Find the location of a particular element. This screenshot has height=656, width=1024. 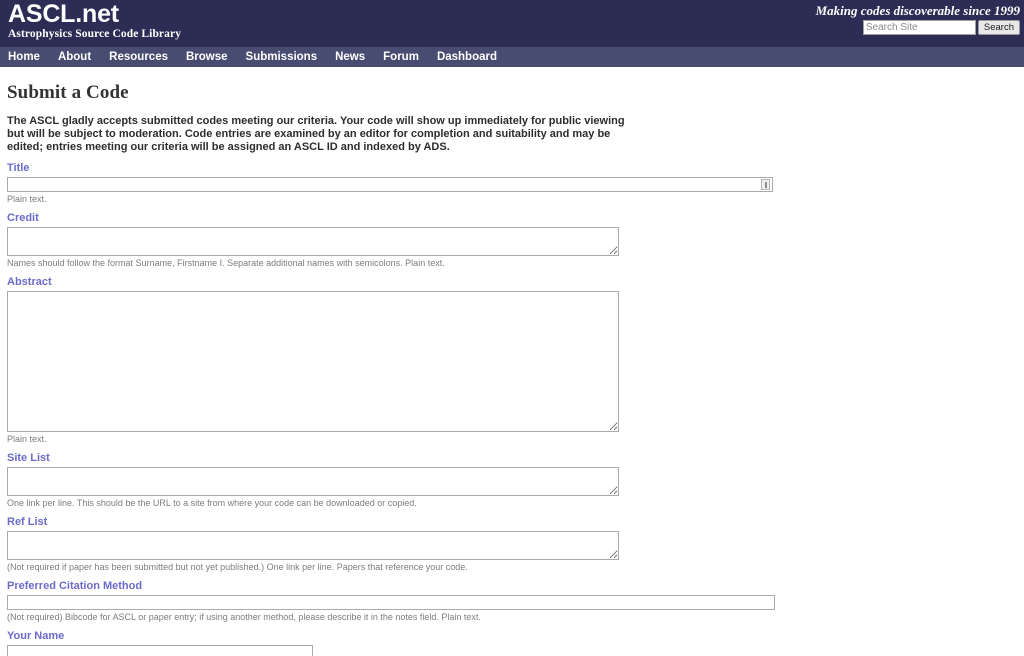

title-field-wrap is located at coordinates (390, 185).